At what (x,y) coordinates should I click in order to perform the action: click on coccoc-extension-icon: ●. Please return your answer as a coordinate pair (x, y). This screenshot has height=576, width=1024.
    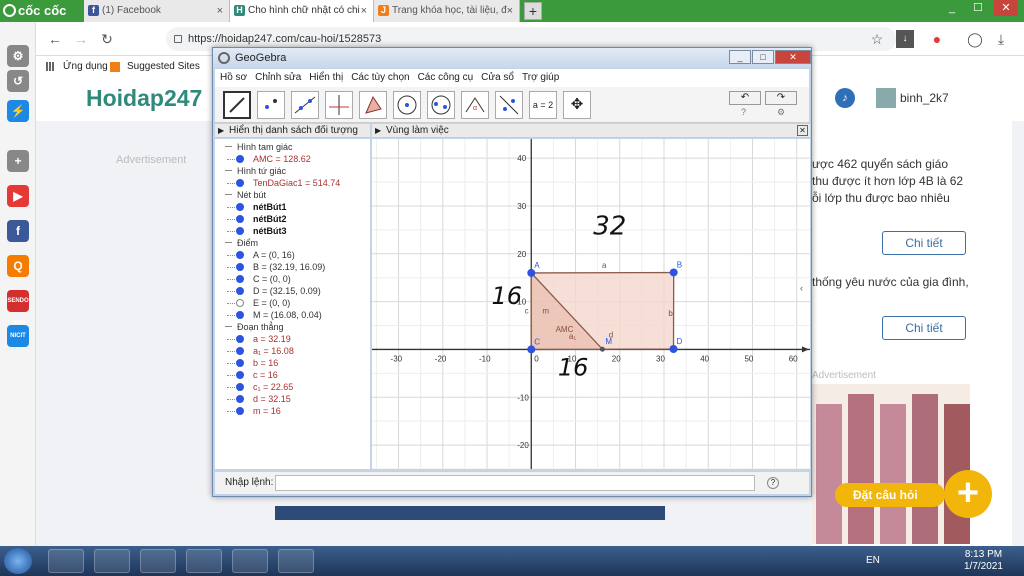
    Looking at the image, I should click on (937, 39).